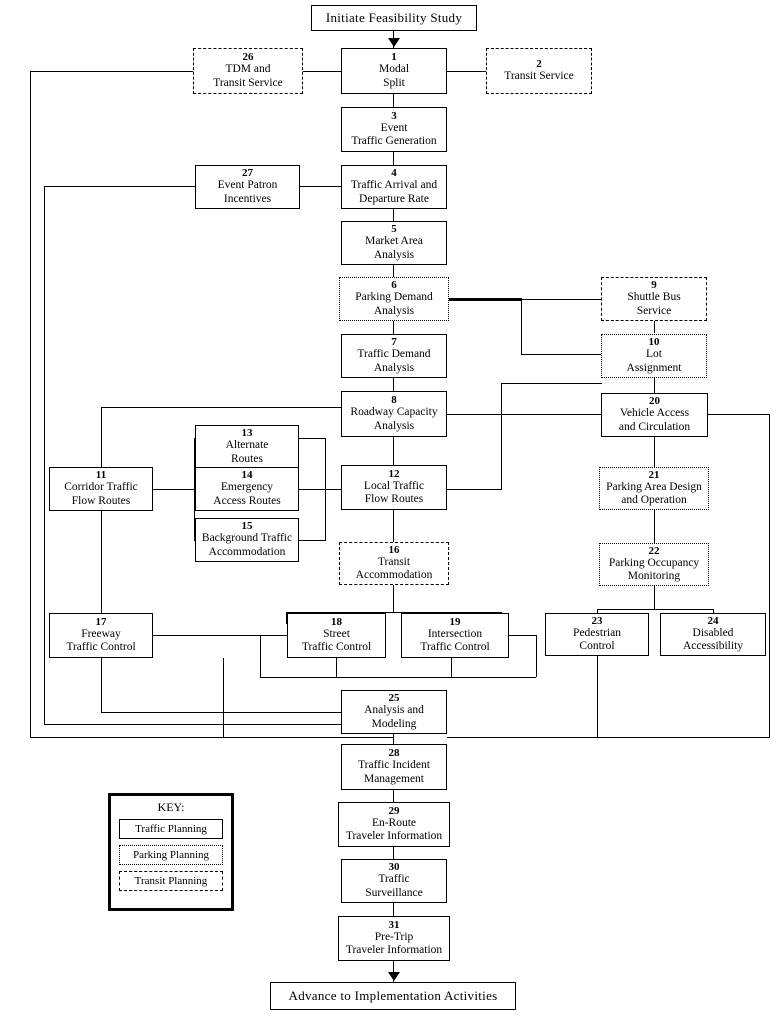 This screenshot has height=1020, width=779. I want to click on terminal-advance-to-implementation: Advance to Implementation Activities, so click(393, 996).